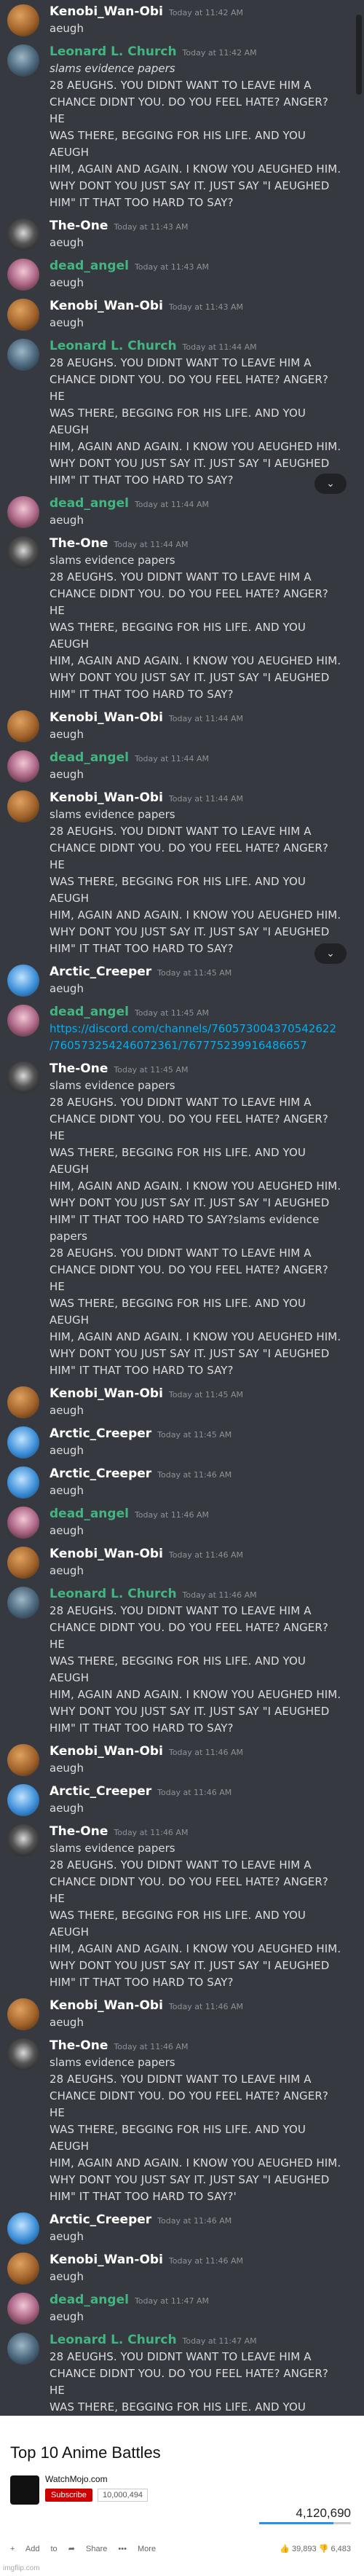 This screenshot has height=2576, width=364. I want to click on chat-message: dead_angel Today at 11:47 AM aeugh, so click(182, 2308).